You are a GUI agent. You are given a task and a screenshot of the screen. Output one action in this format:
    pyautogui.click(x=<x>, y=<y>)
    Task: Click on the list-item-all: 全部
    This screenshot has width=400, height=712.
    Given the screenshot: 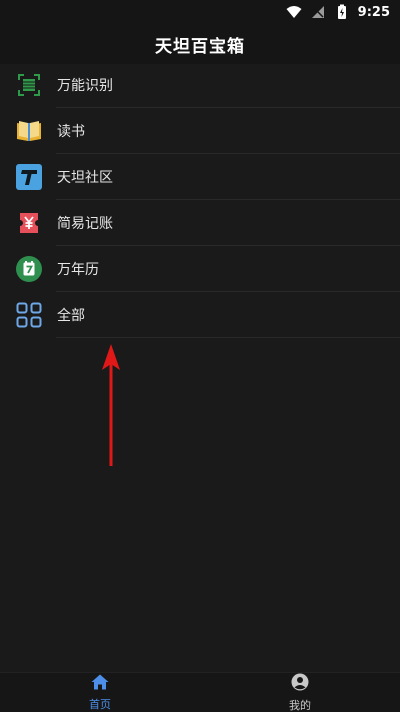 What is the action you would take?
    pyautogui.click(x=200, y=315)
    